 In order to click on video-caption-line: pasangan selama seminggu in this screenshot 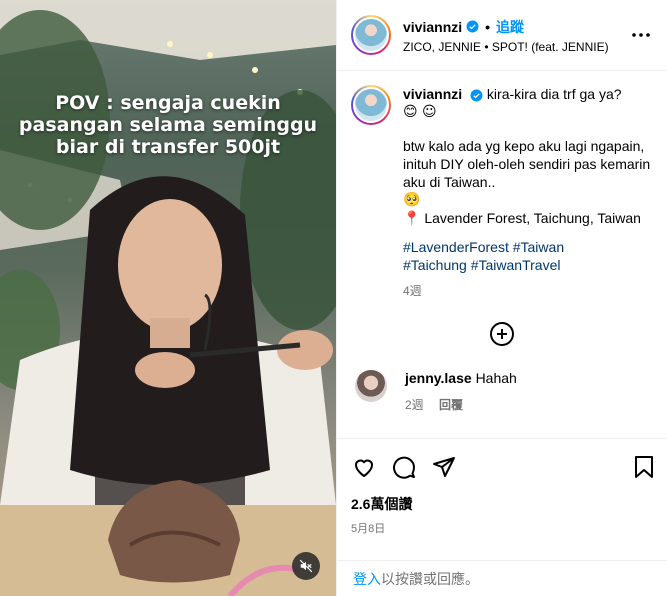, I will do `click(168, 125)`.